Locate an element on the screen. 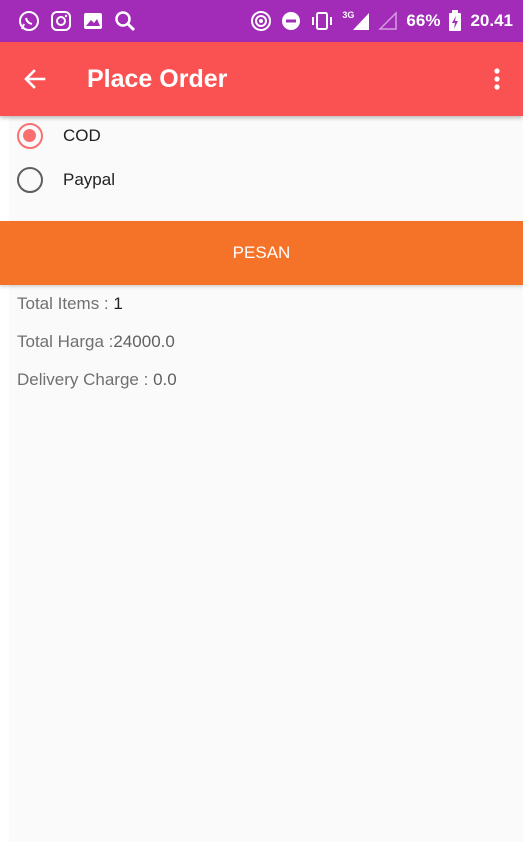  total-harga-value: 24000.0 is located at coordinates (144, 341).